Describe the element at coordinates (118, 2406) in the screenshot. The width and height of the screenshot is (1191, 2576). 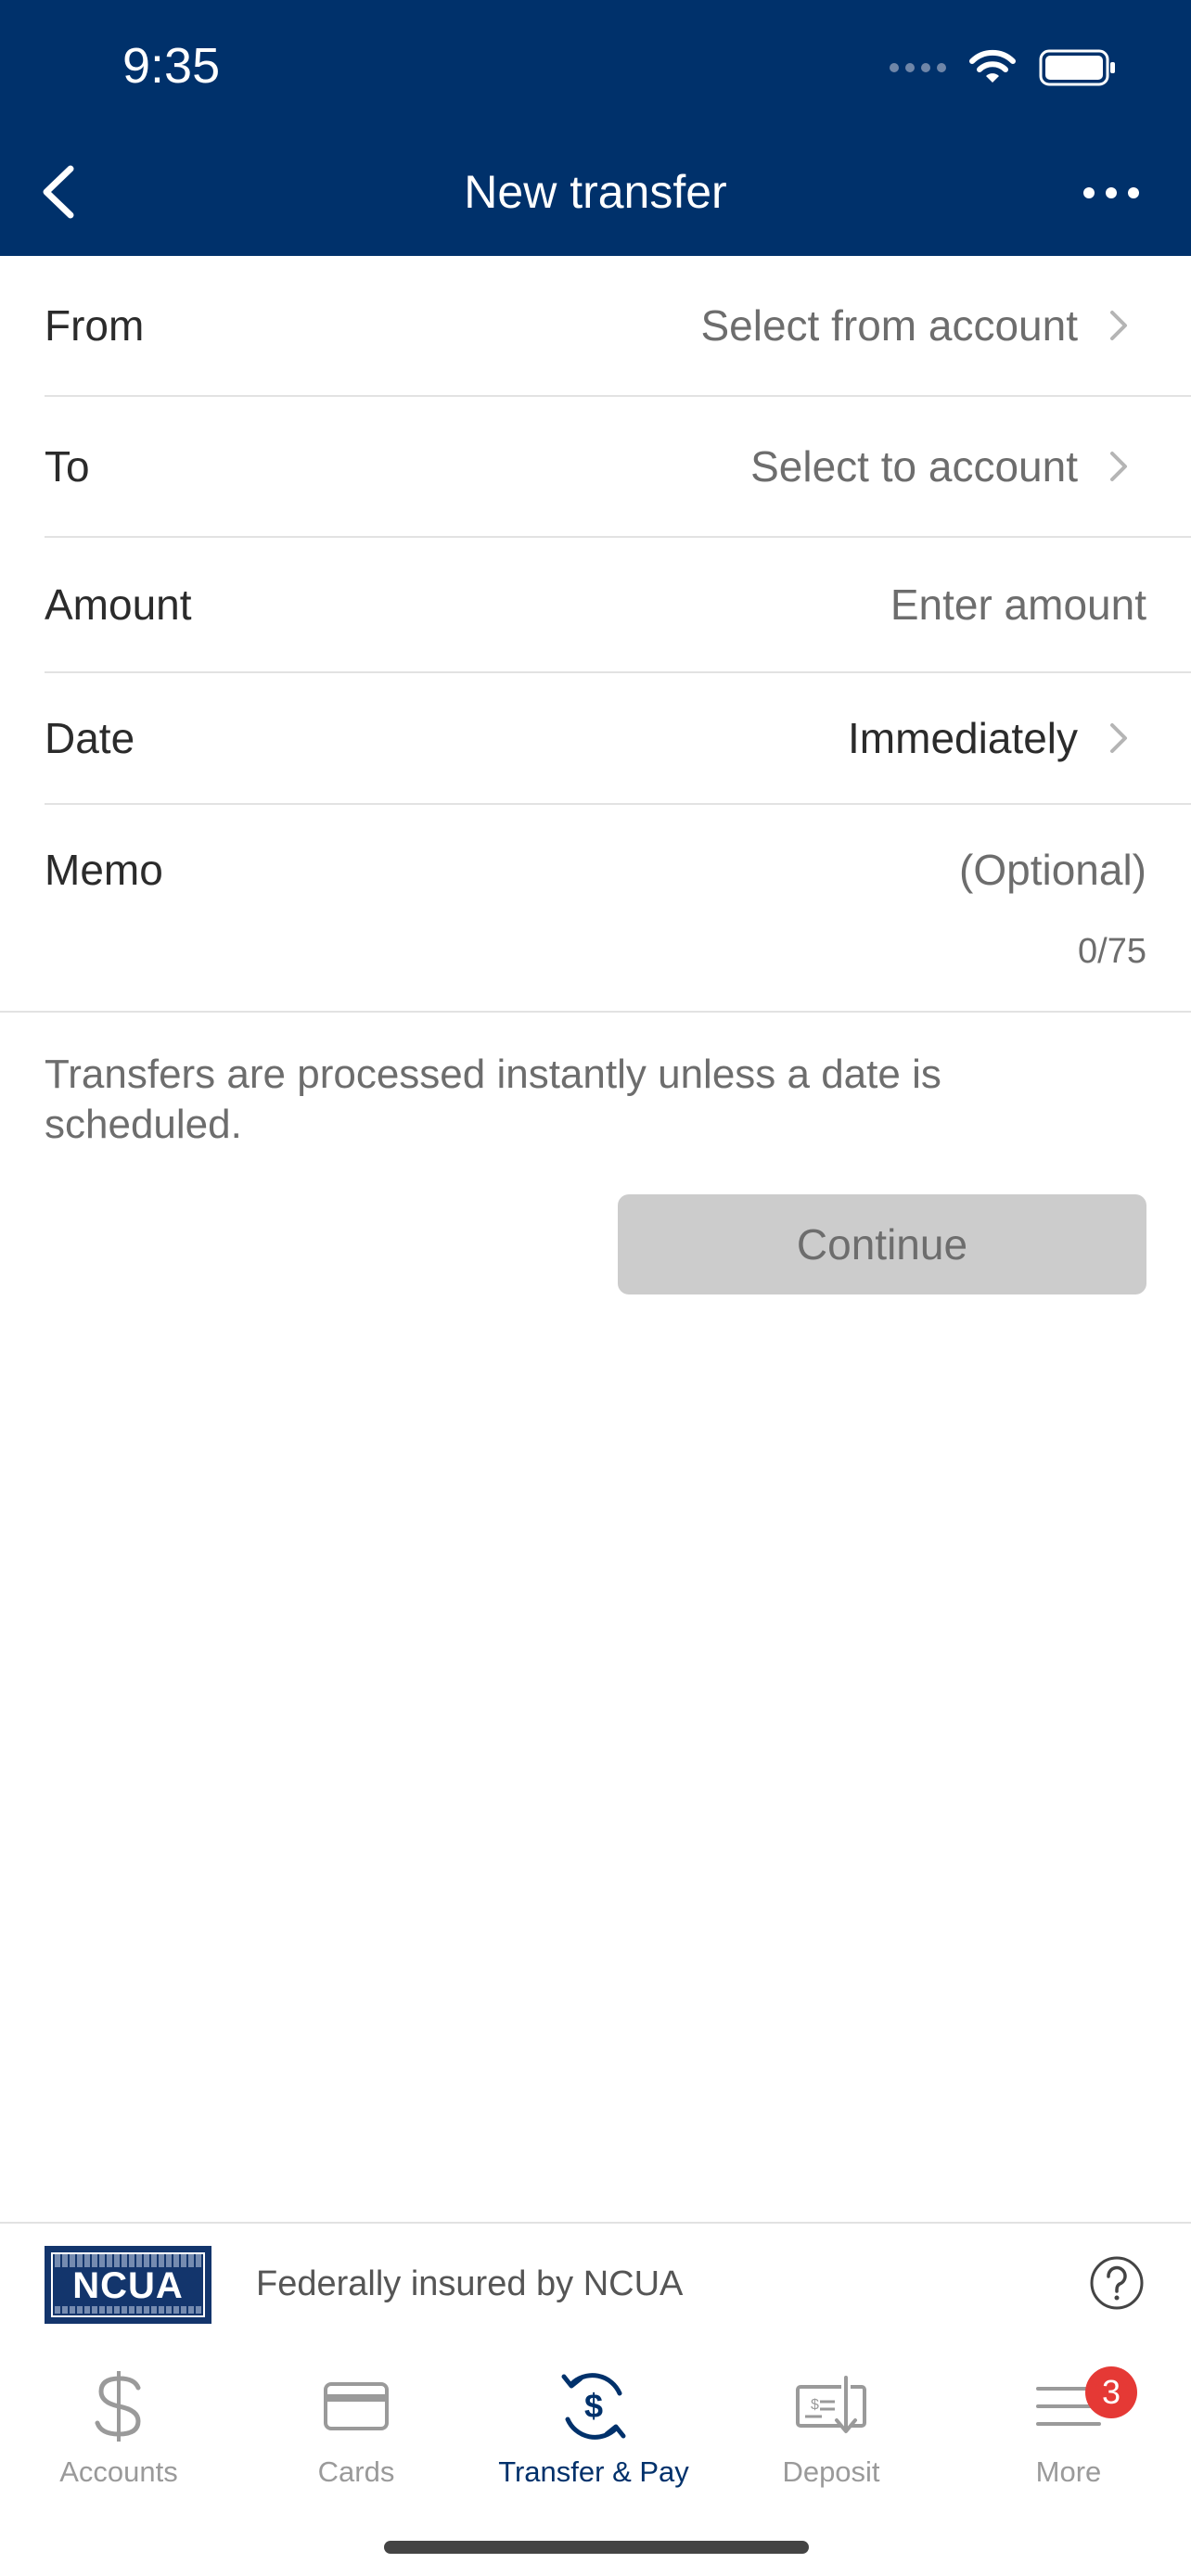
I see `dollar-icon` at that location.